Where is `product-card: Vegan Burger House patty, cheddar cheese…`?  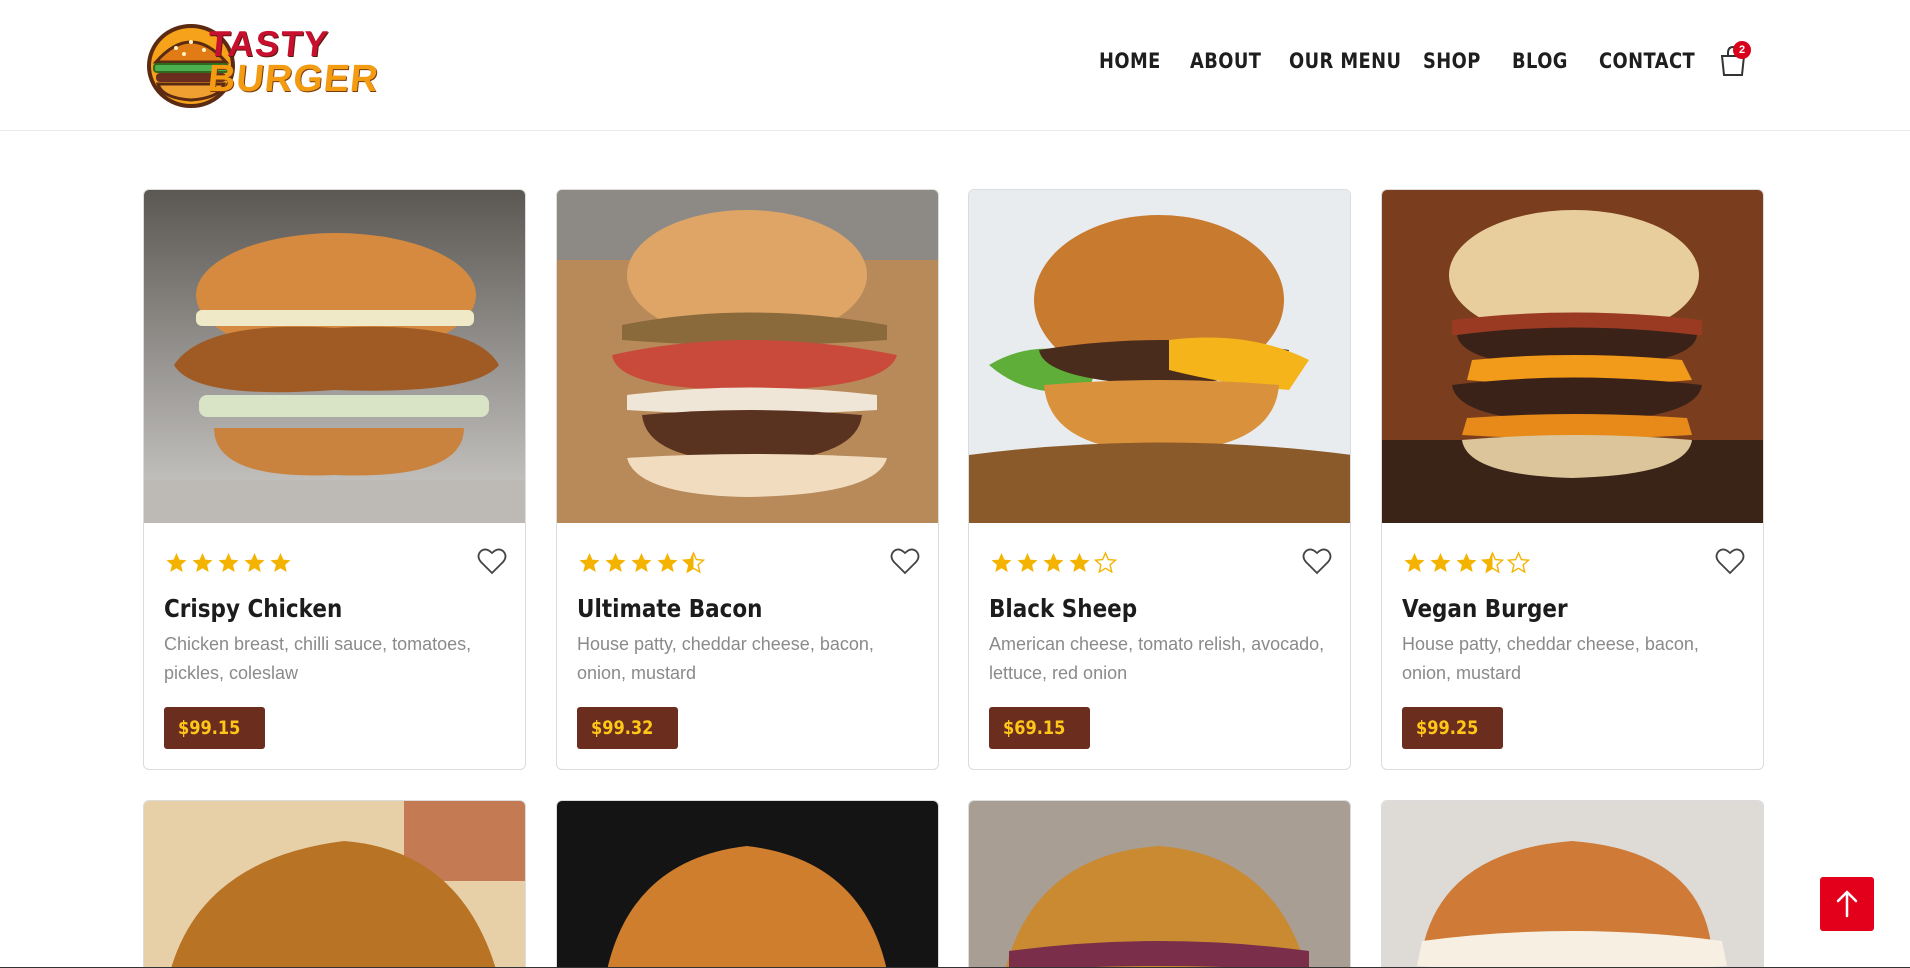 product-card: Vegan Burger House patty, cheddar cheese… is located at coordinates (1572, 479).